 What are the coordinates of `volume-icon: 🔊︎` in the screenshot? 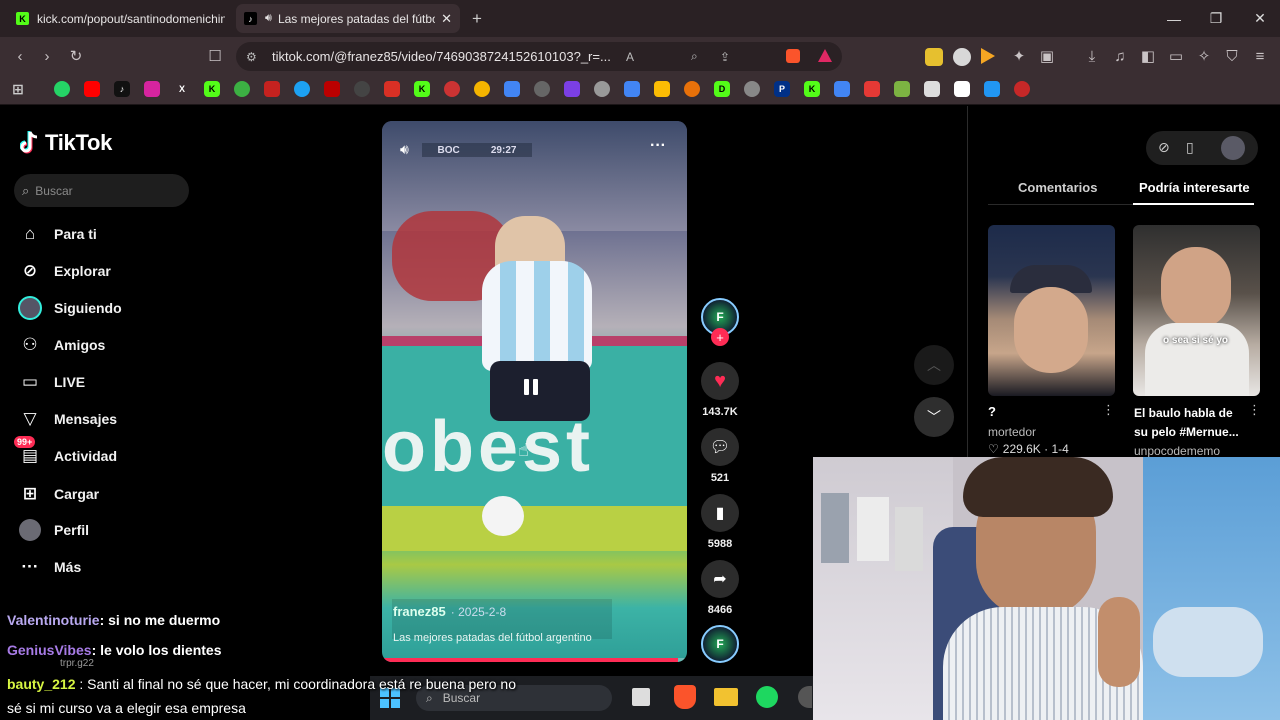 It's located at (404, 149).